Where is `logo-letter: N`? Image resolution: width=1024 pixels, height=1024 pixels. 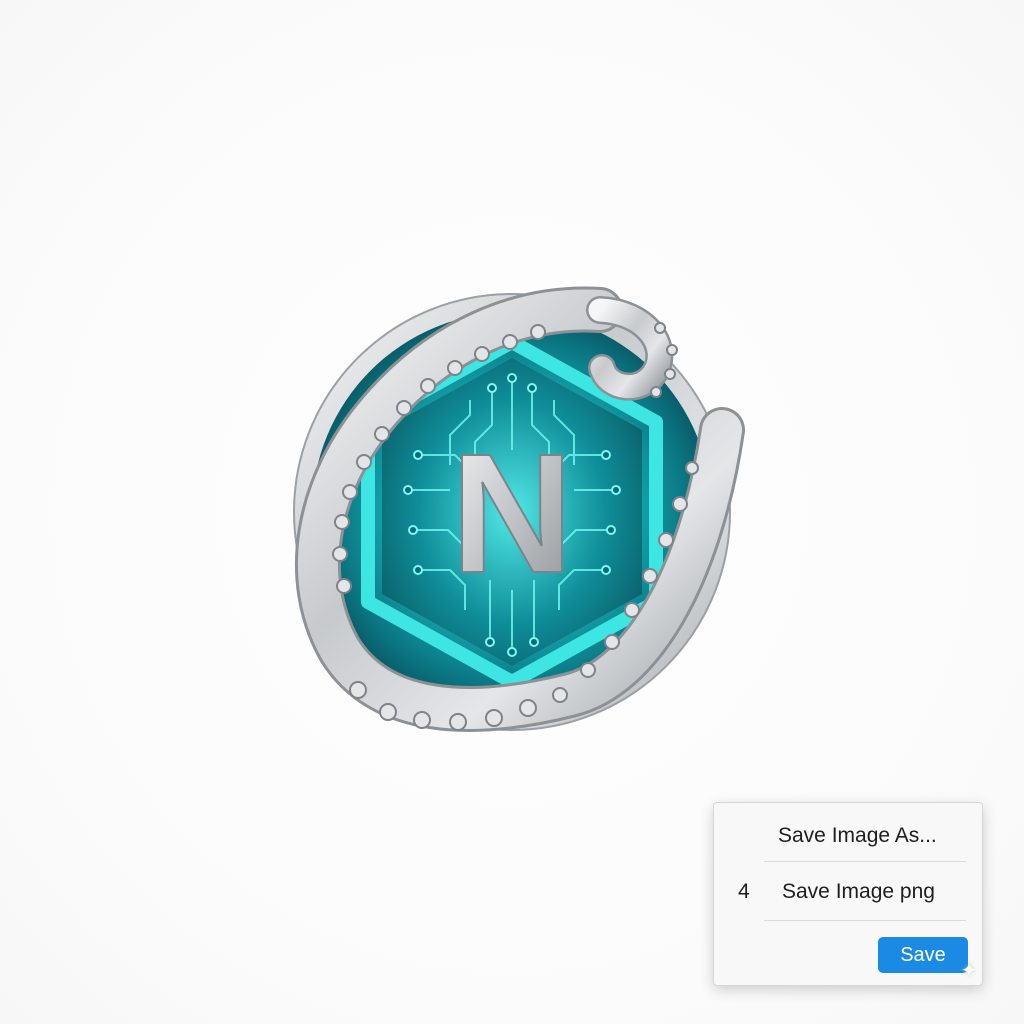 logo-letter: N is located at coordinates (512, 514).